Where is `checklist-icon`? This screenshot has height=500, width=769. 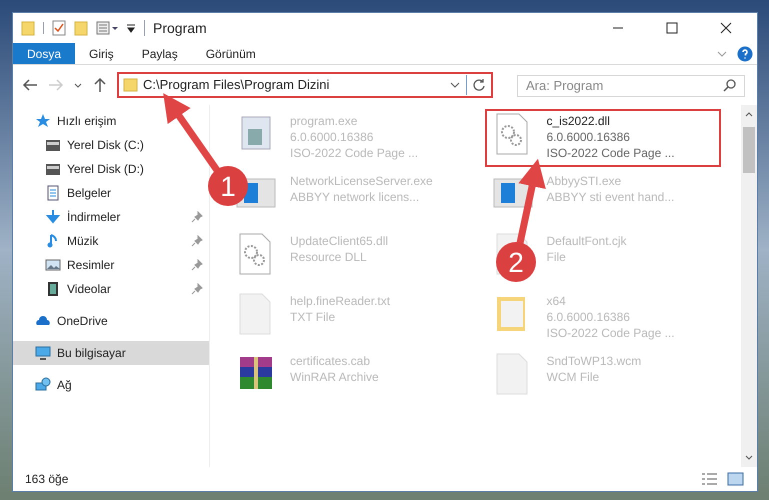 checklist-icon is located at coordinates (59, 28).